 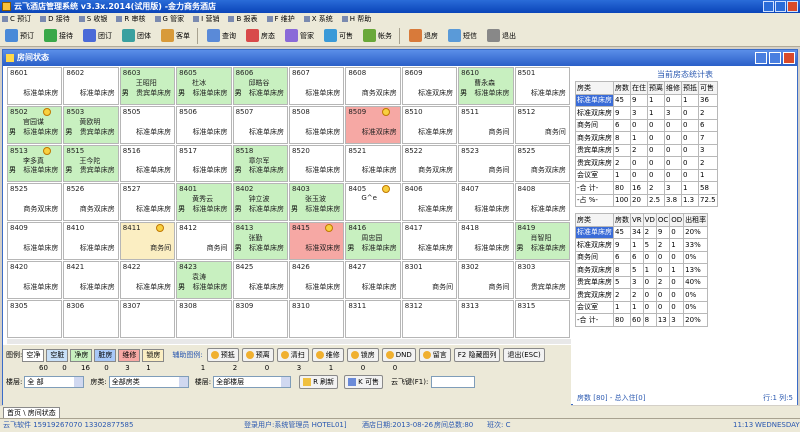 I want to click on room-cell: 8502 官园谋男标准单床房, so click(x=35, y=124).